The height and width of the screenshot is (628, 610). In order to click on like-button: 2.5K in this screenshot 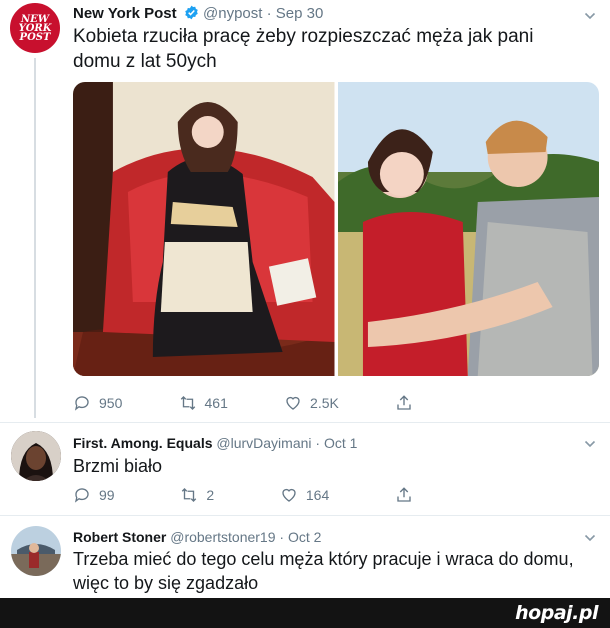, I will do `click(311, 403)`.